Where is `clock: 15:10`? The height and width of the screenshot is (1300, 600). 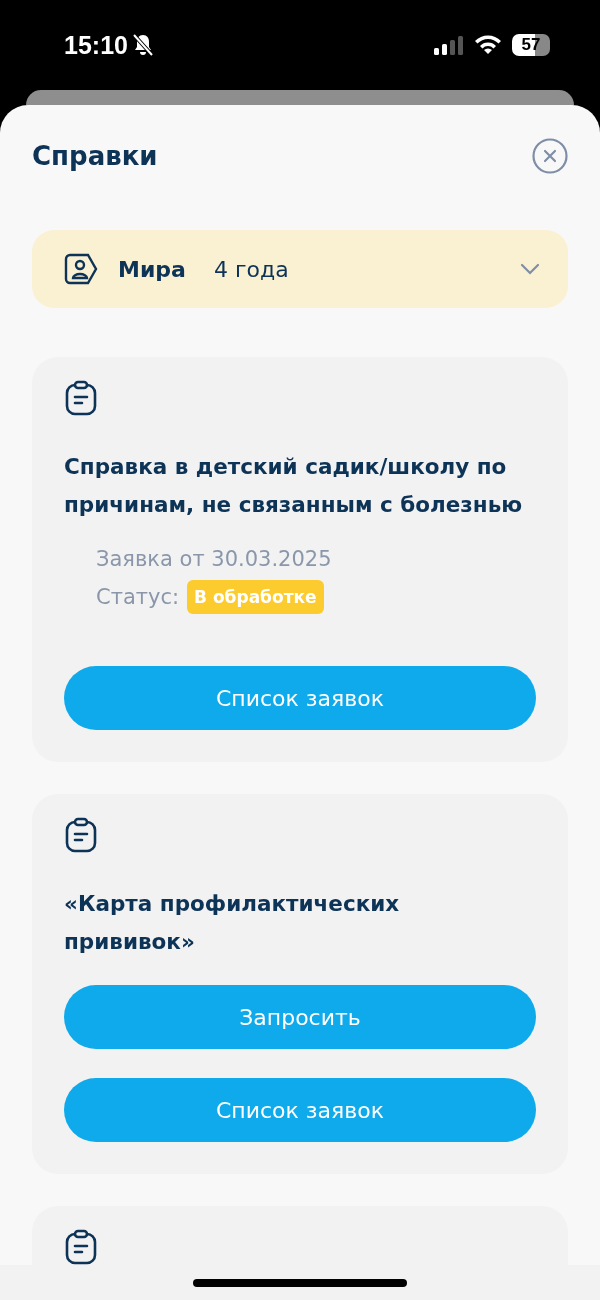
clock: 15:10 is located at coordinates (96, 45).